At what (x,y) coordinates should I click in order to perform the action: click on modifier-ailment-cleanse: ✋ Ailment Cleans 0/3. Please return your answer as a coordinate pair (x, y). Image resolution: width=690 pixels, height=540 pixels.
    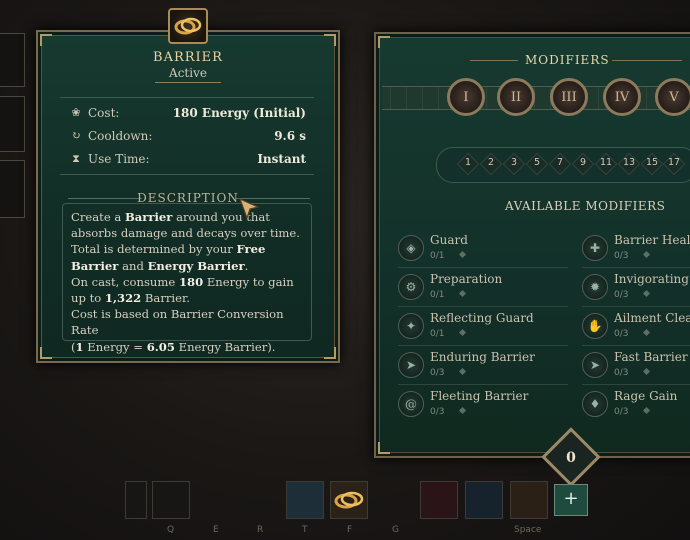
    Looking at the image, I should click on (636, 329).